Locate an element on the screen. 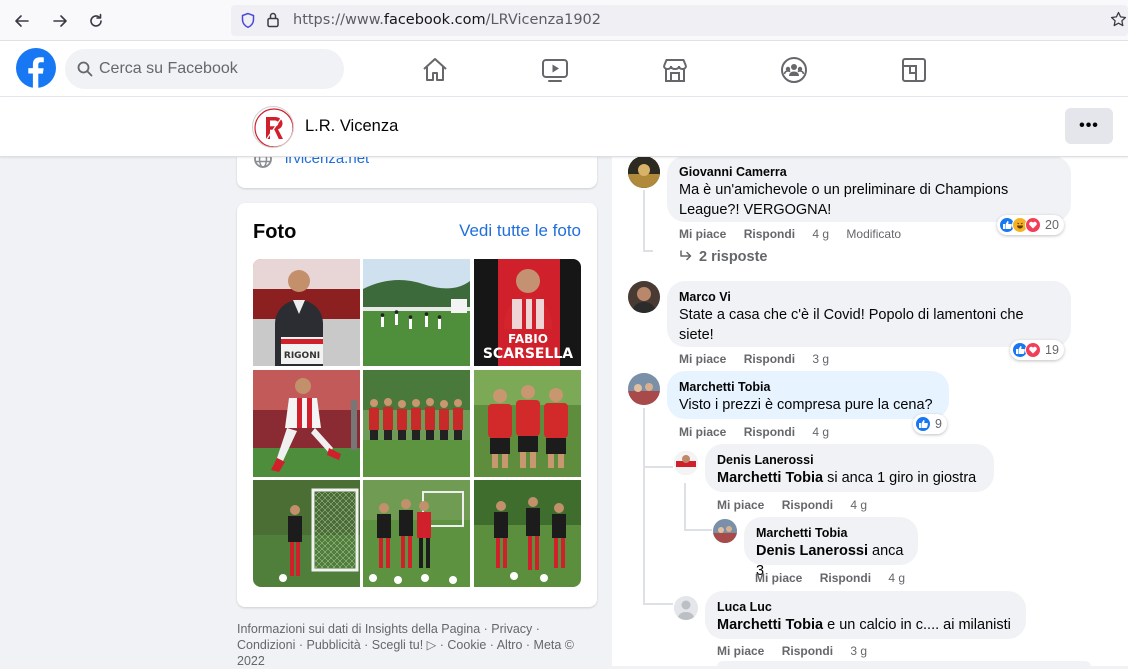  more-options-label: ••• is located at coordinates (1089, 125).